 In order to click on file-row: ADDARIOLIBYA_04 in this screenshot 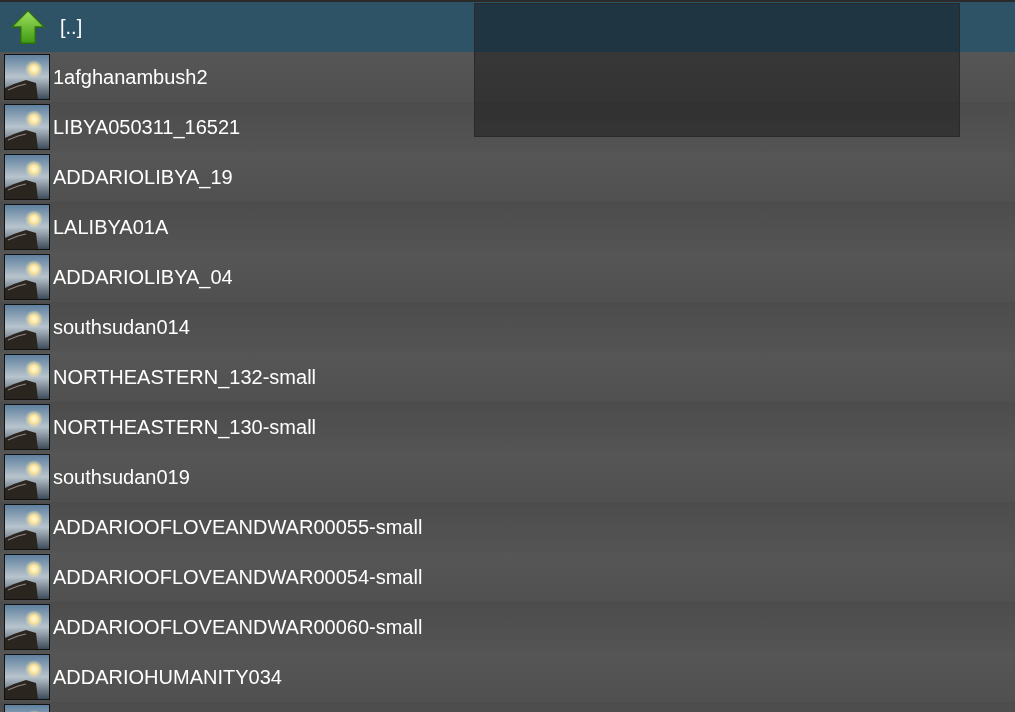, I will do `click(507, 277)`.